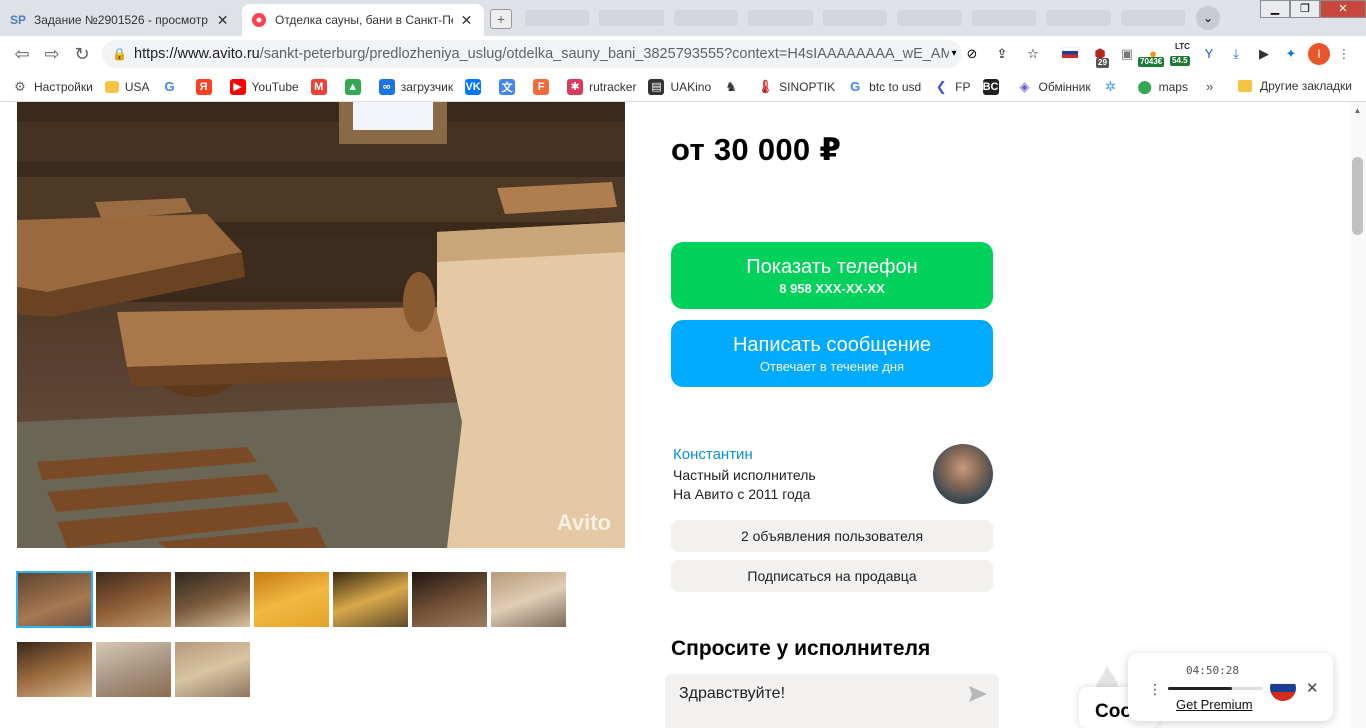 This screenshot has width=1366, height=728. I want to click on bookmarks-overflow-icon: », so click(1209, 86).